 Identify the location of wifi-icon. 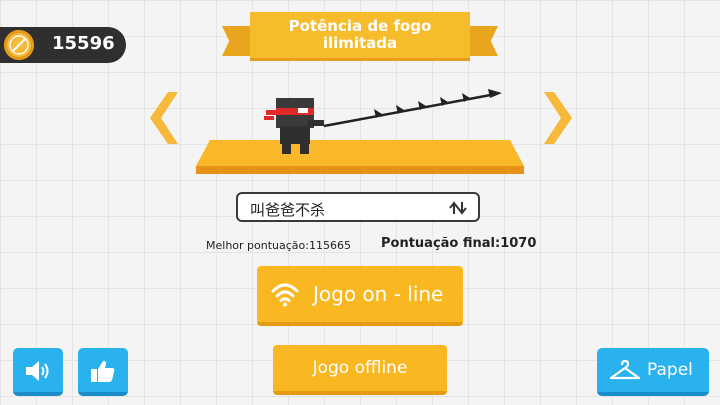
(285, 295).